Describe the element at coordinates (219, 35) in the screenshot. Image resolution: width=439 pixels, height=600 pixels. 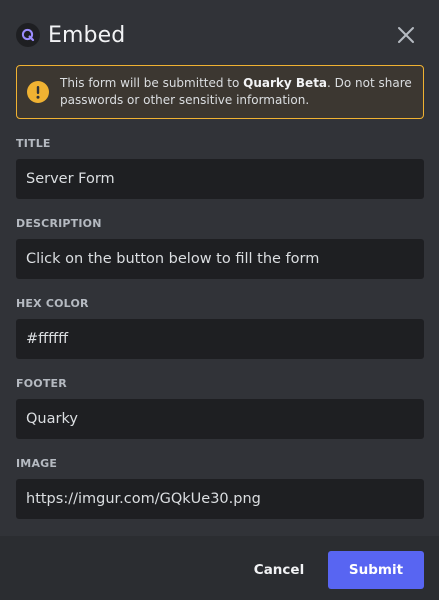
I see `modal-header: Embed` at that location.